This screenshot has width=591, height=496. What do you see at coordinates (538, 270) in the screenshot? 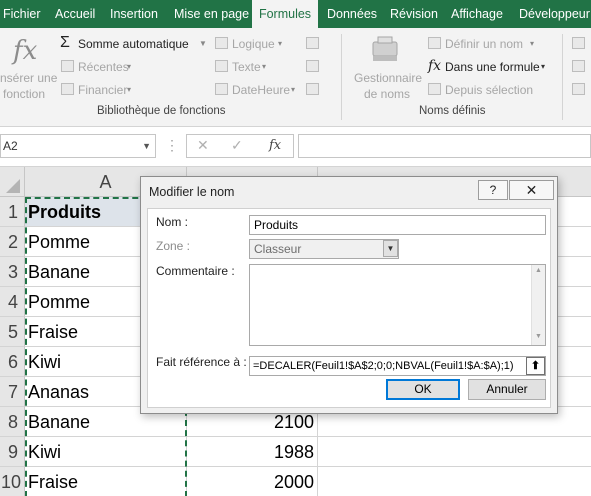
I see `scroll-up-icon: ▲` at bounding box center [538, 270].